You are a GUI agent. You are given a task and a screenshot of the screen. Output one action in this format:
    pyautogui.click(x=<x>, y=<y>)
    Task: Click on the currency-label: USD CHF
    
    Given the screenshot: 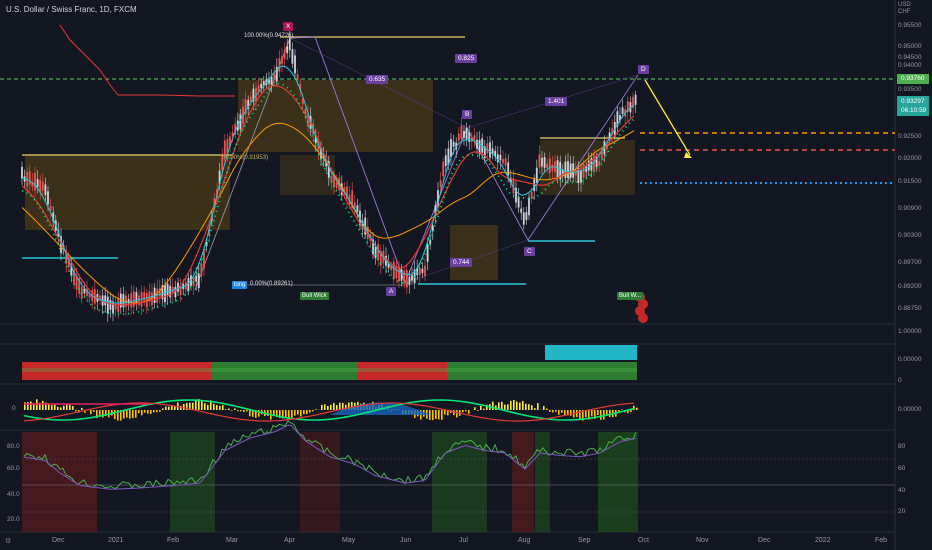 What is the action you would take?
    pyautogui.click(x=904, y=9)
    